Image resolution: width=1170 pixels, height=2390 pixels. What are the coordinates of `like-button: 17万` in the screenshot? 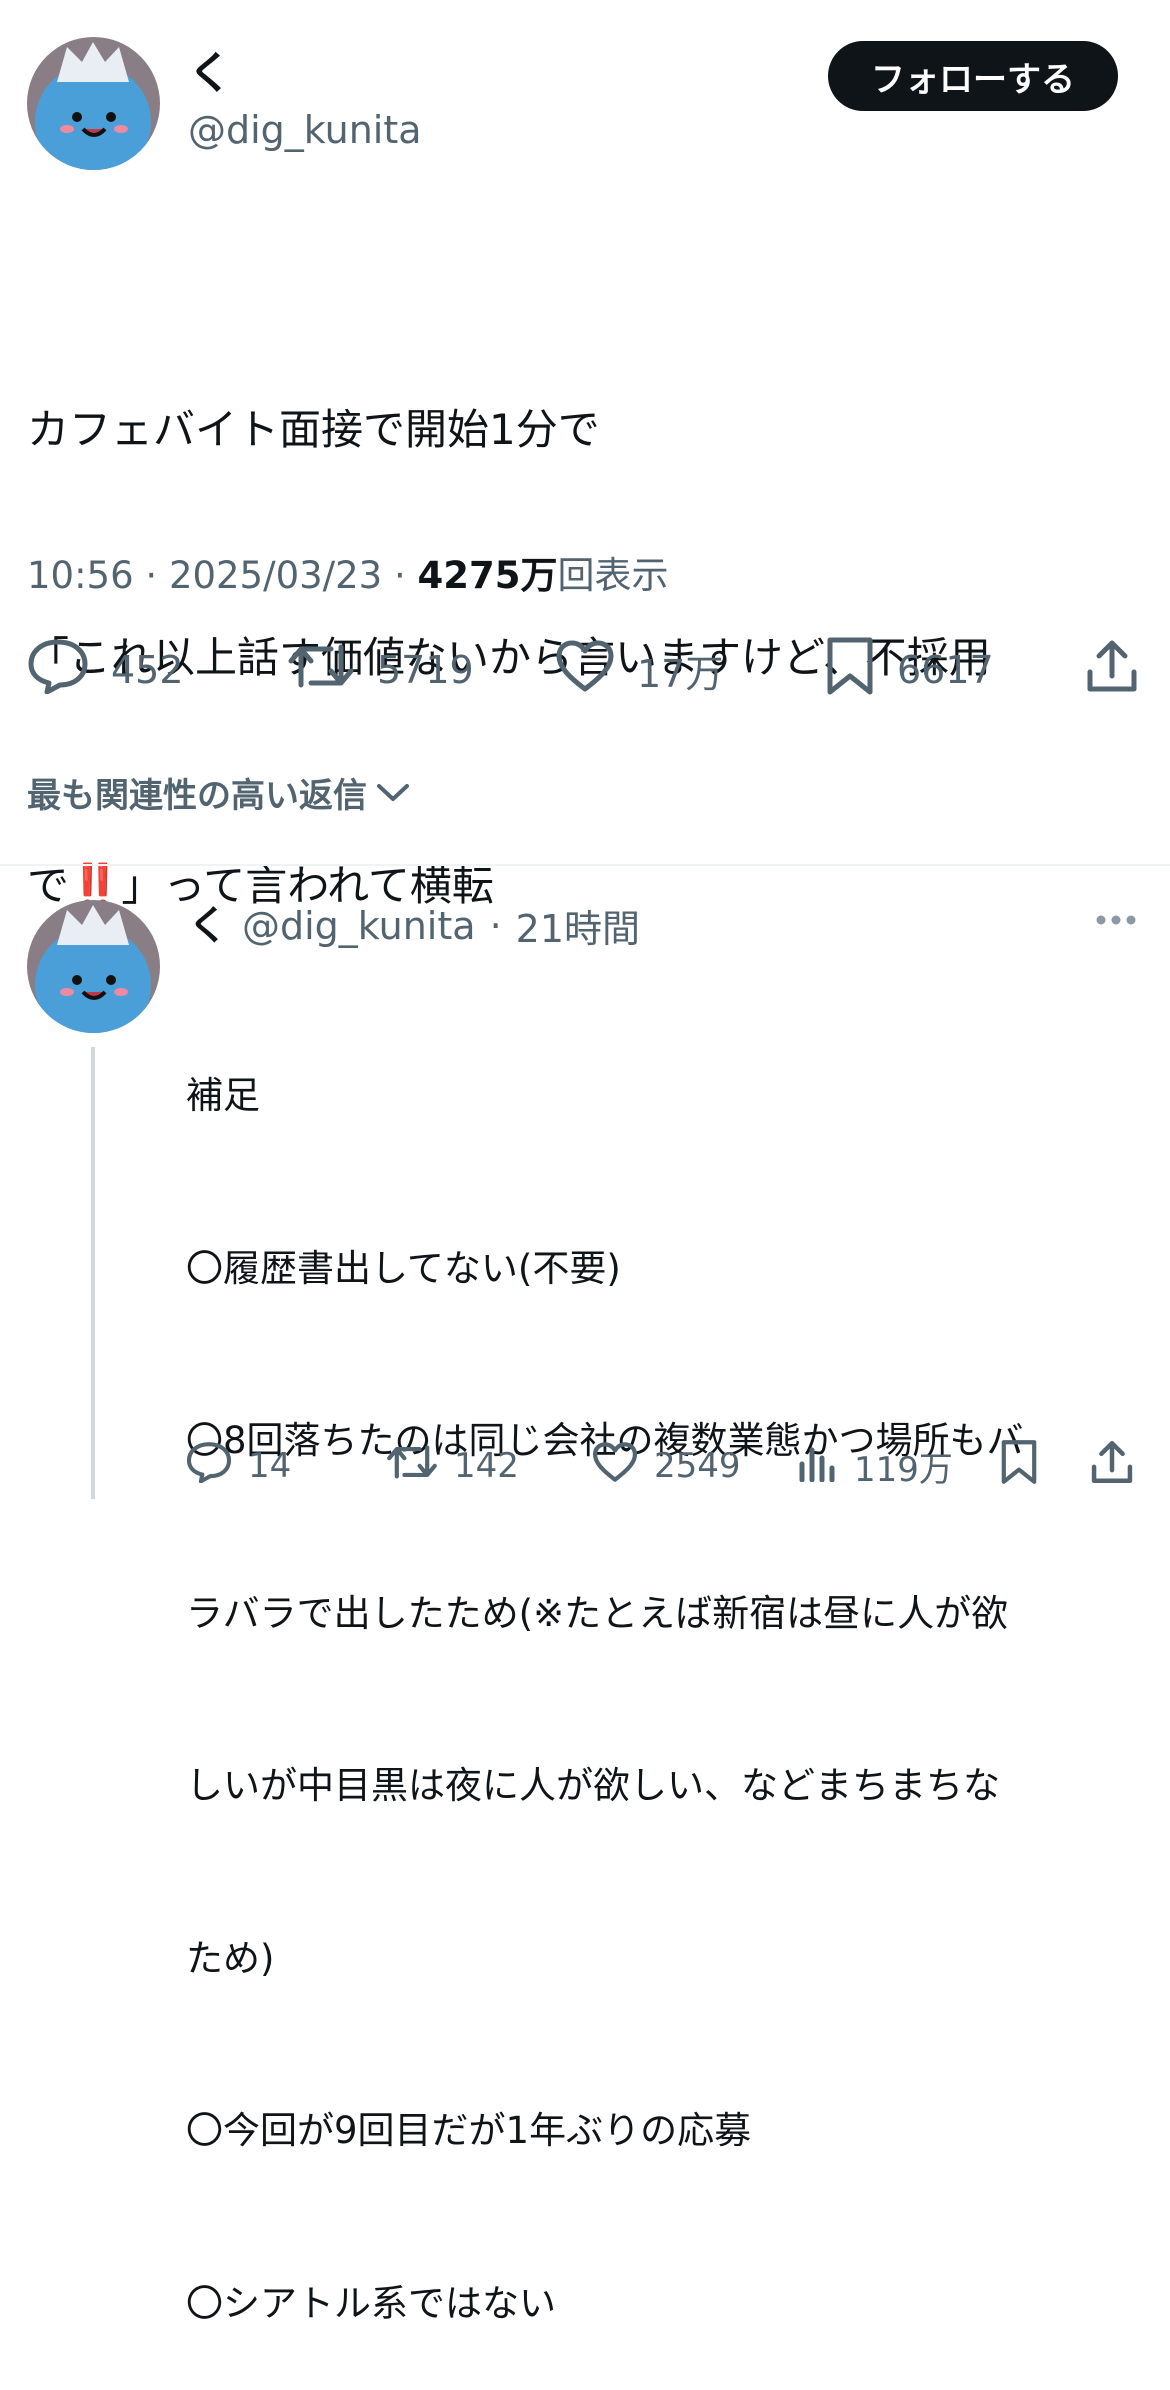 It's located at (639, 670).